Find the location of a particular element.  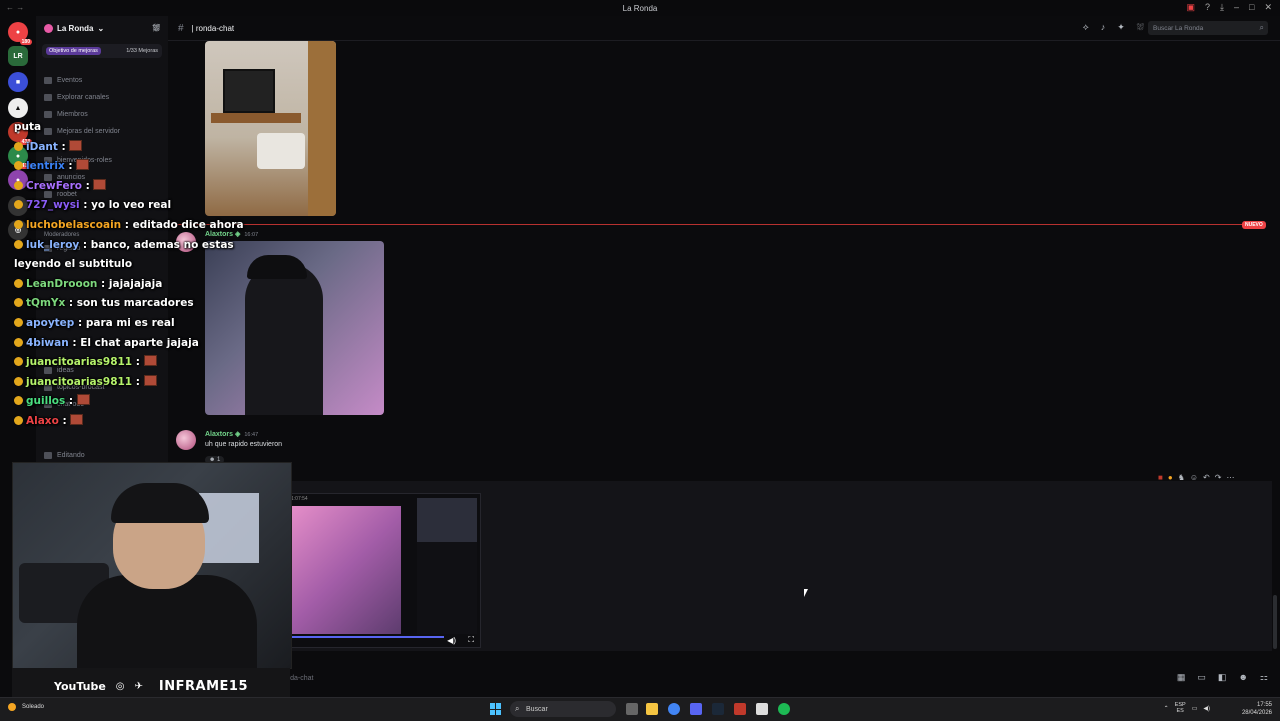

chat-username: LeanDrooon is located at coordinates (62, 283).